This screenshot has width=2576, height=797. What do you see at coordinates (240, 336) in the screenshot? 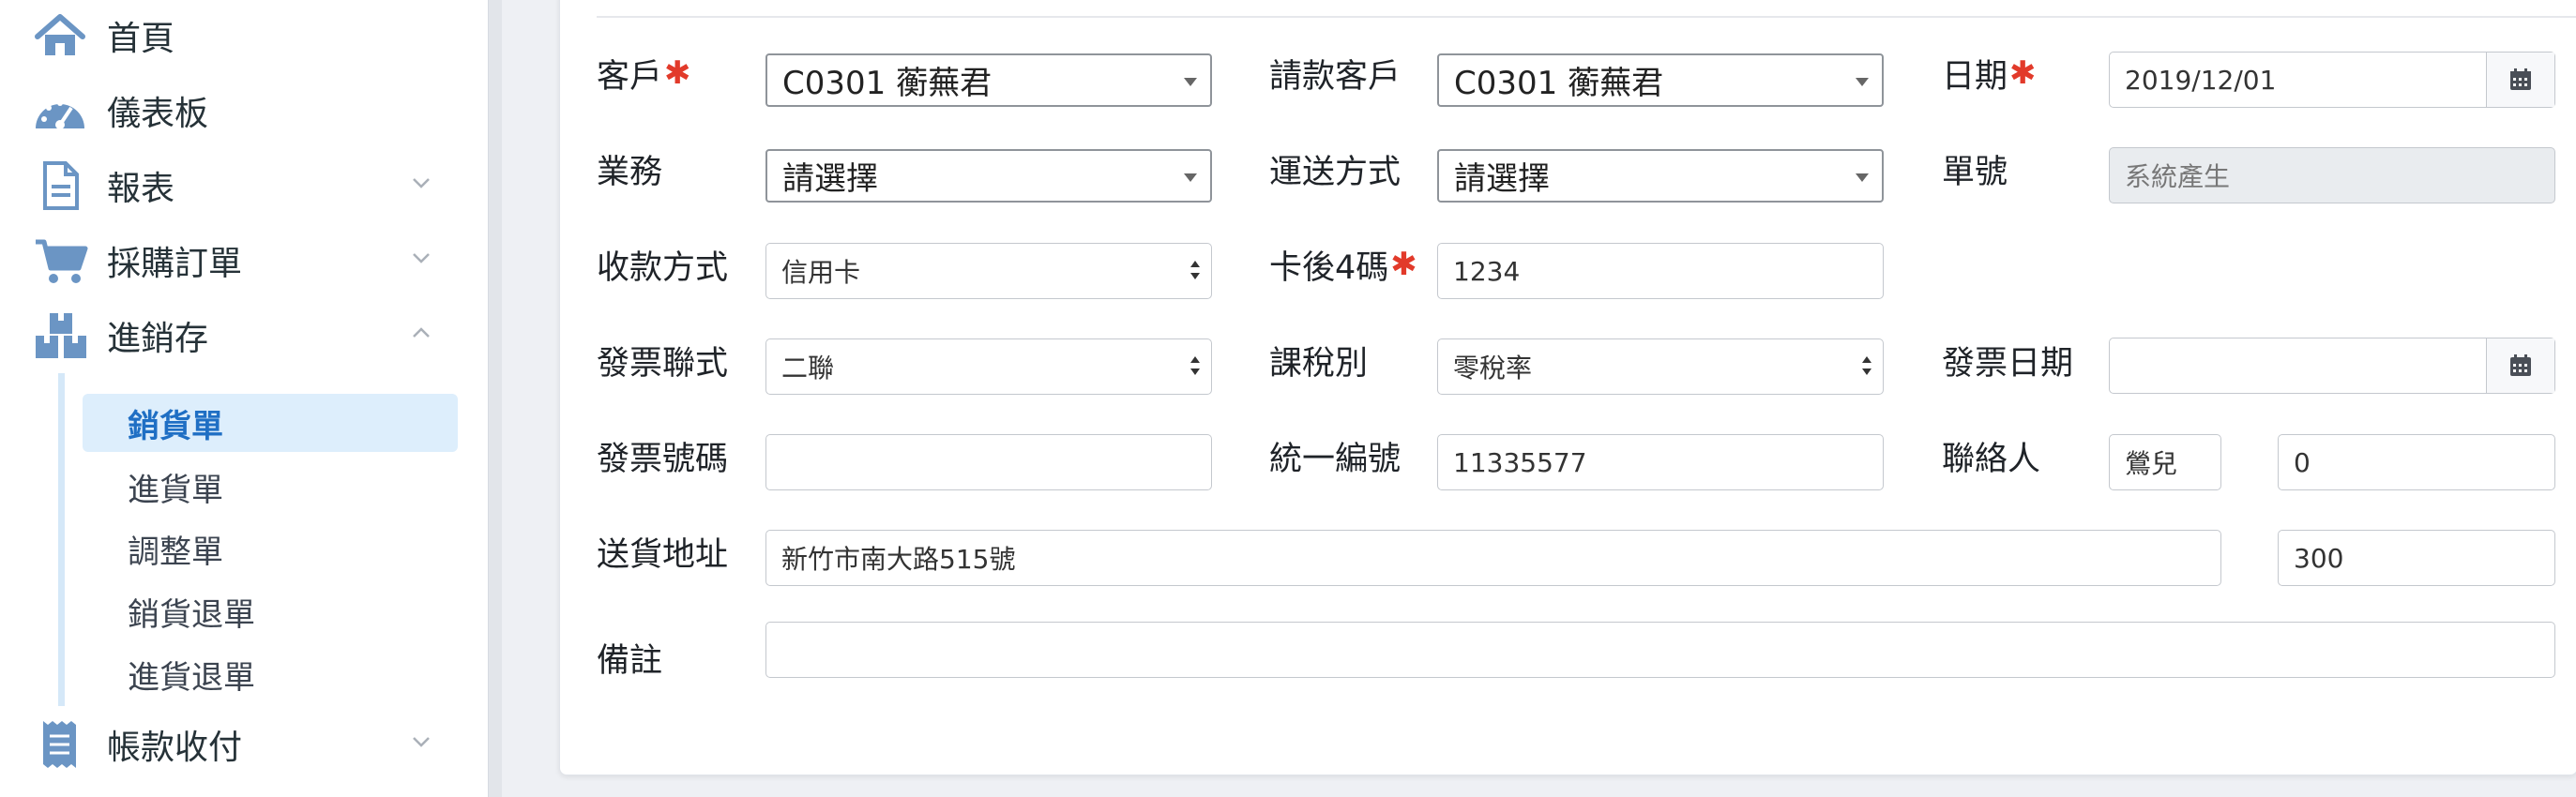
I see `sidebar-item-inventory: 進銷存` at bounding box center [240, 336].